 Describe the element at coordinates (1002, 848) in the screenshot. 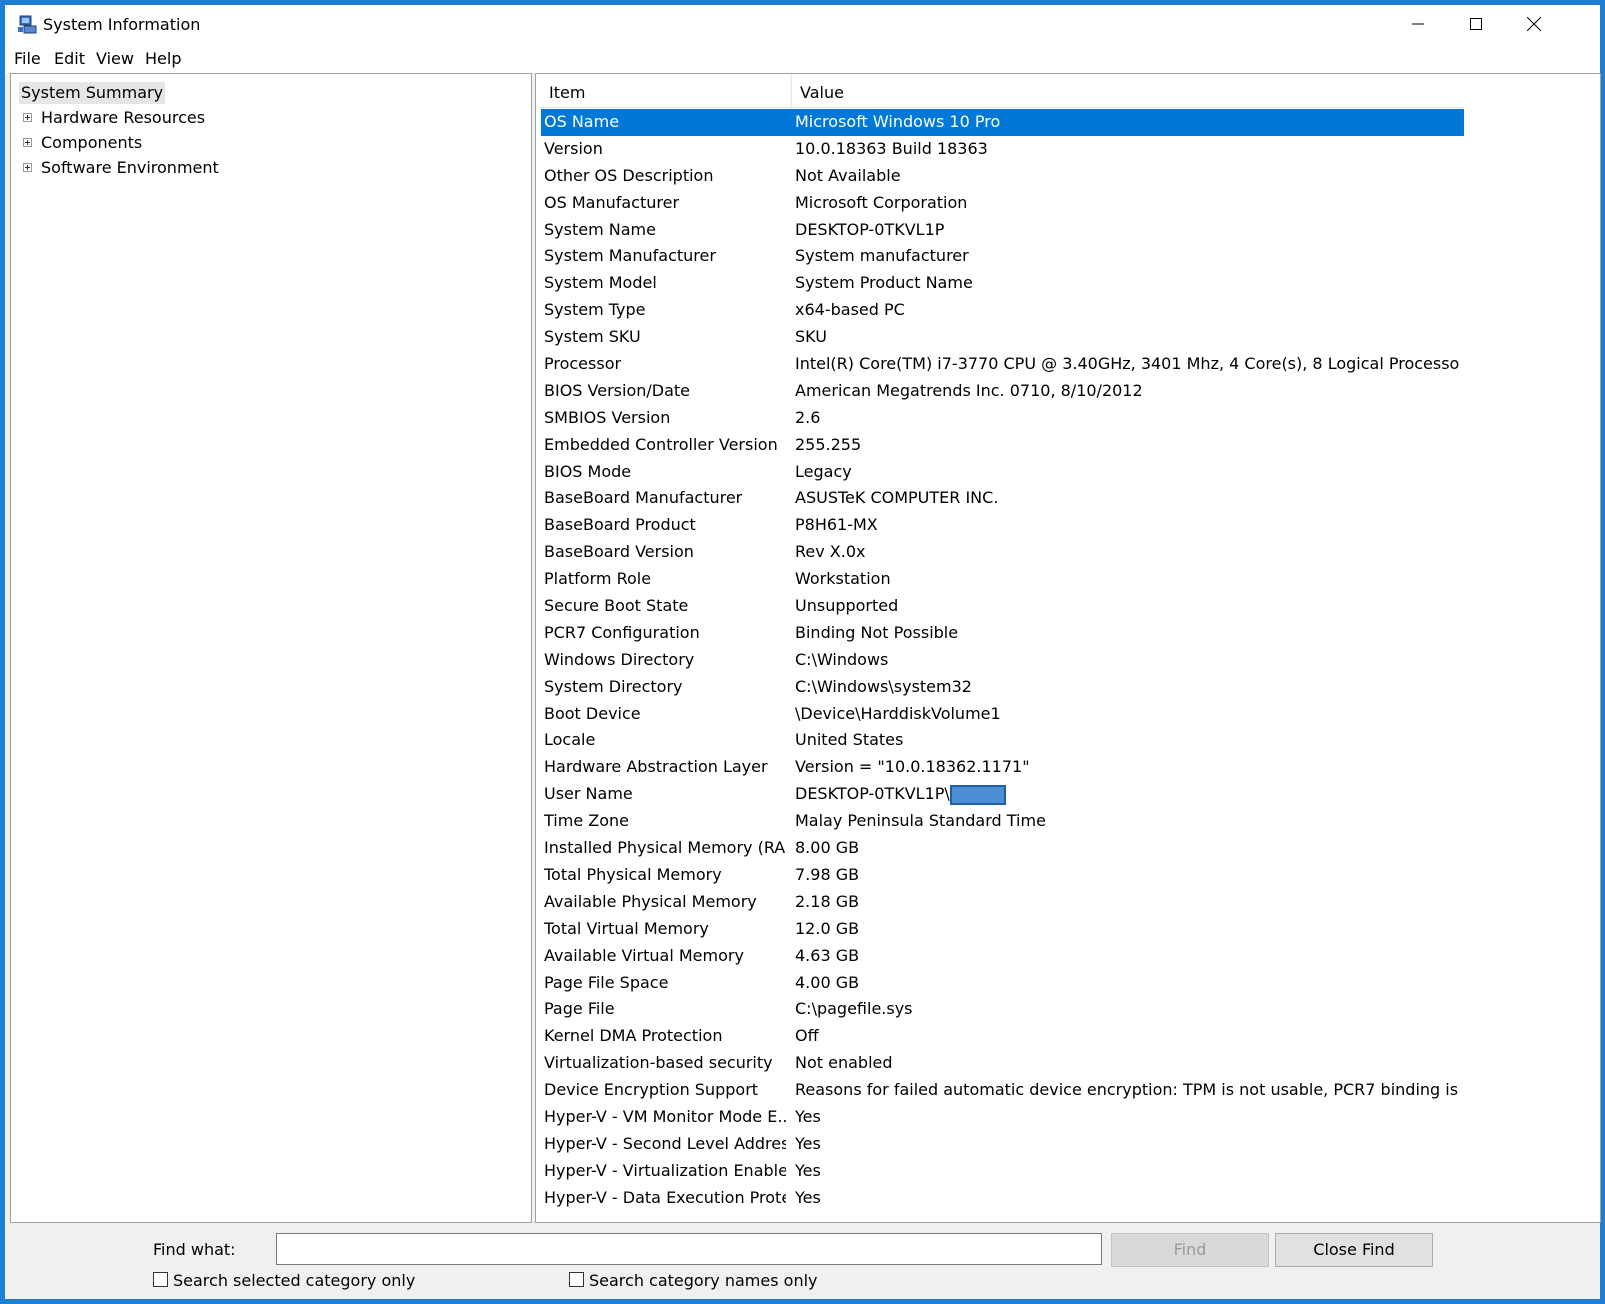

I see `table-row: Installed Physical Memory (RAM) 8.00 GB` at that location.